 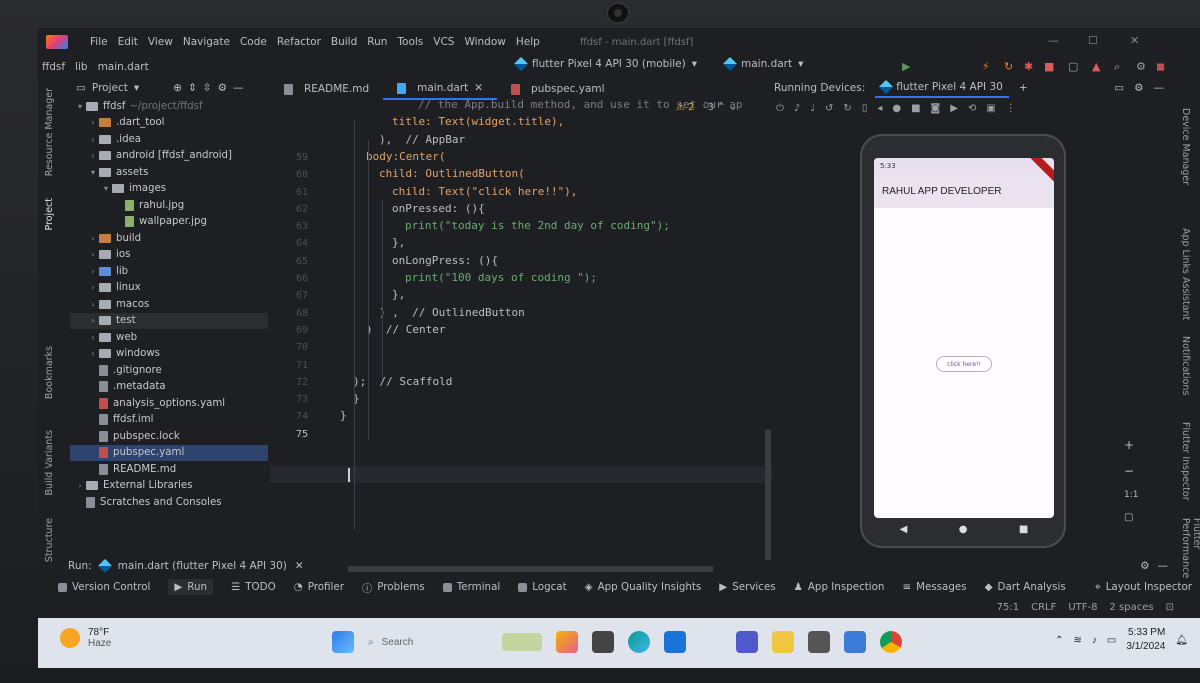 I want to click on build-variants-tab: Build Variants, so click(x=49, y=463).